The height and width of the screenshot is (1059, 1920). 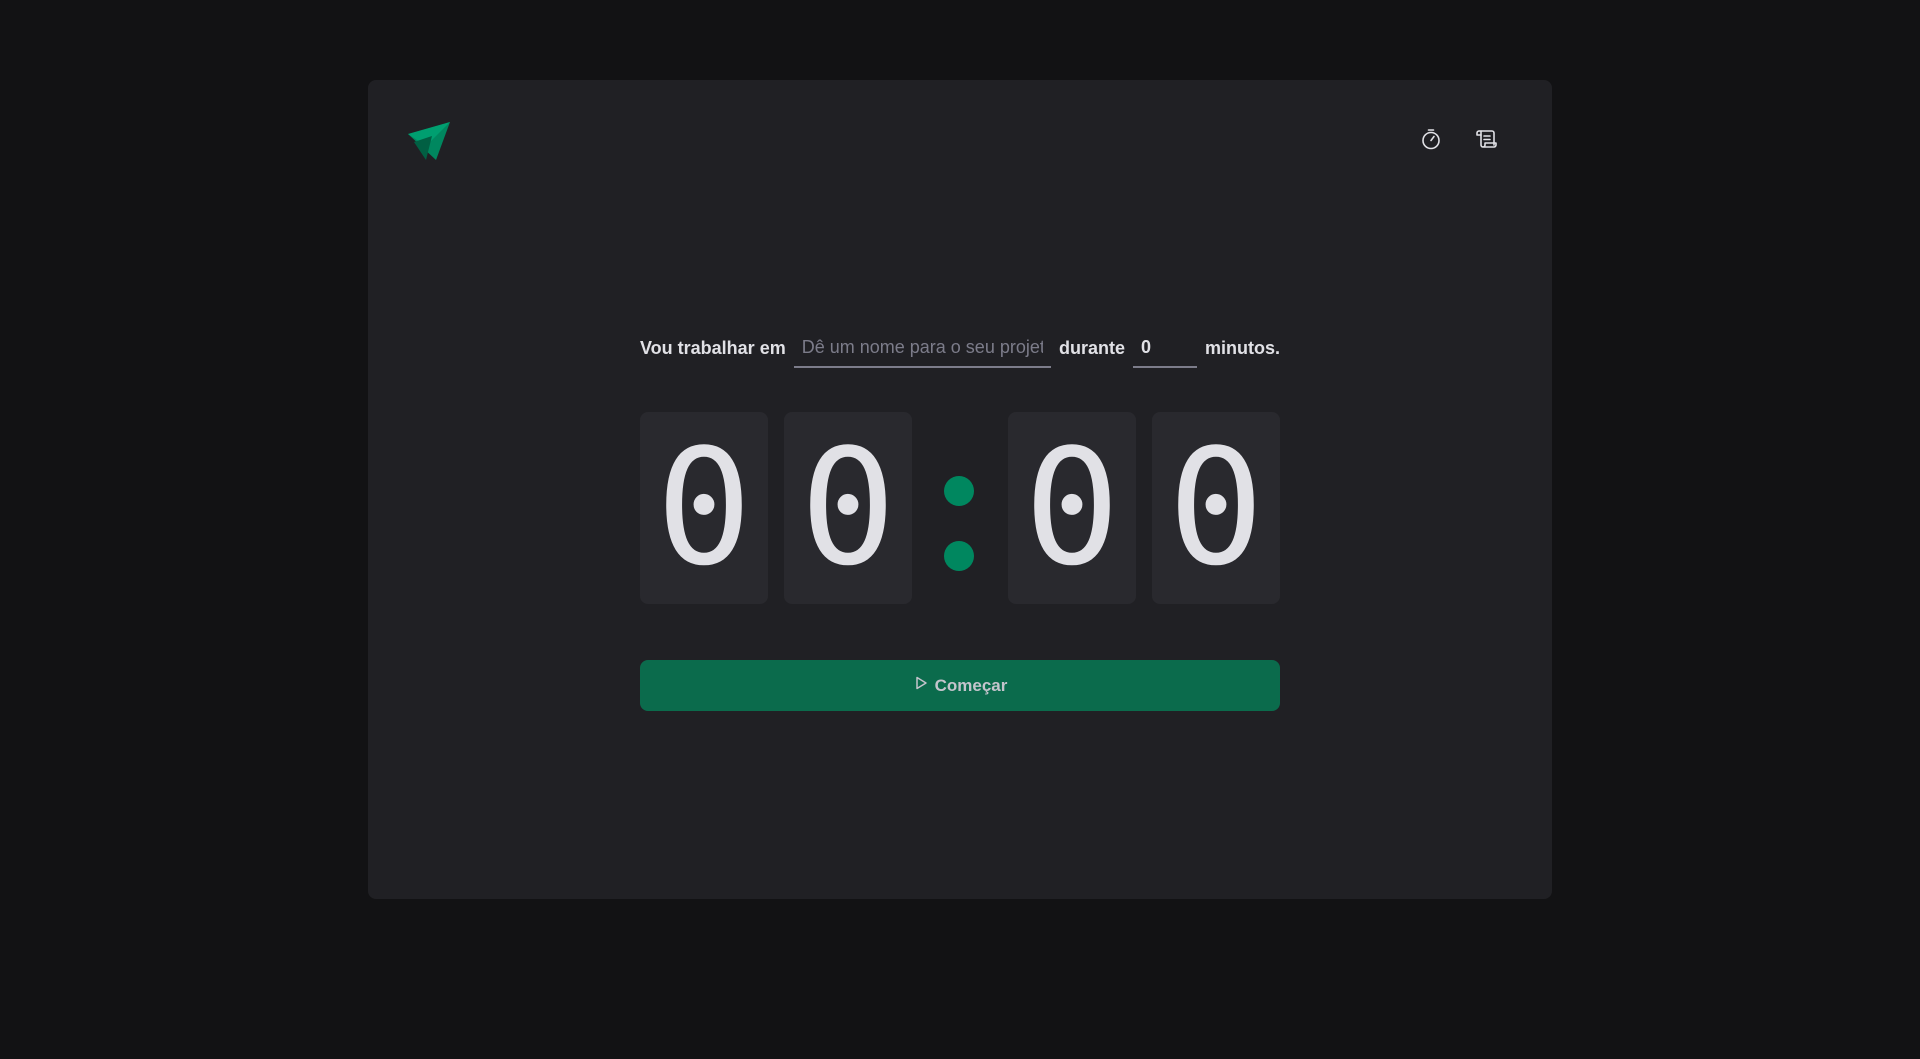 What do you see at coordinates (1459, 141) in the screenshot?
I see `header-nav` at bounding box center [1459, 141].